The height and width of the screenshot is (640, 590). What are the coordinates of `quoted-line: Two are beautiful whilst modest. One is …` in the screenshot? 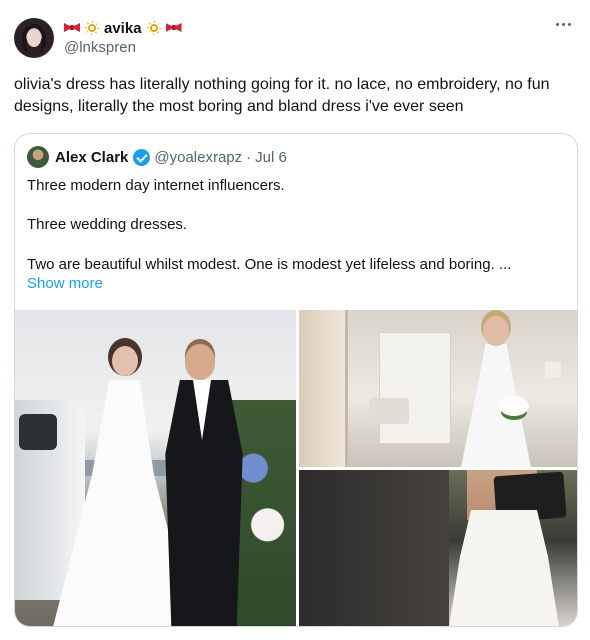 It's located at (269, 264).